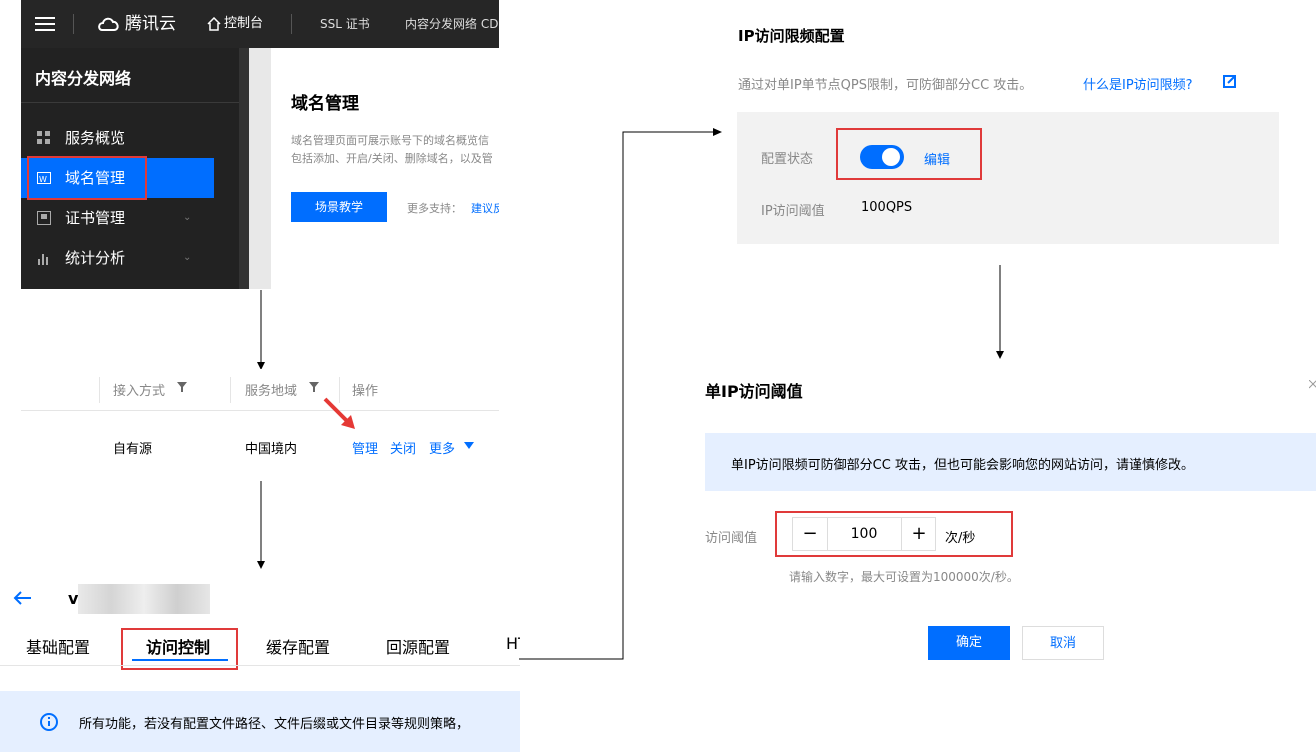 The height and width of the screenshot is (752, 1316). I want to click on column-header-access: 接入方式, so click(139, 391).